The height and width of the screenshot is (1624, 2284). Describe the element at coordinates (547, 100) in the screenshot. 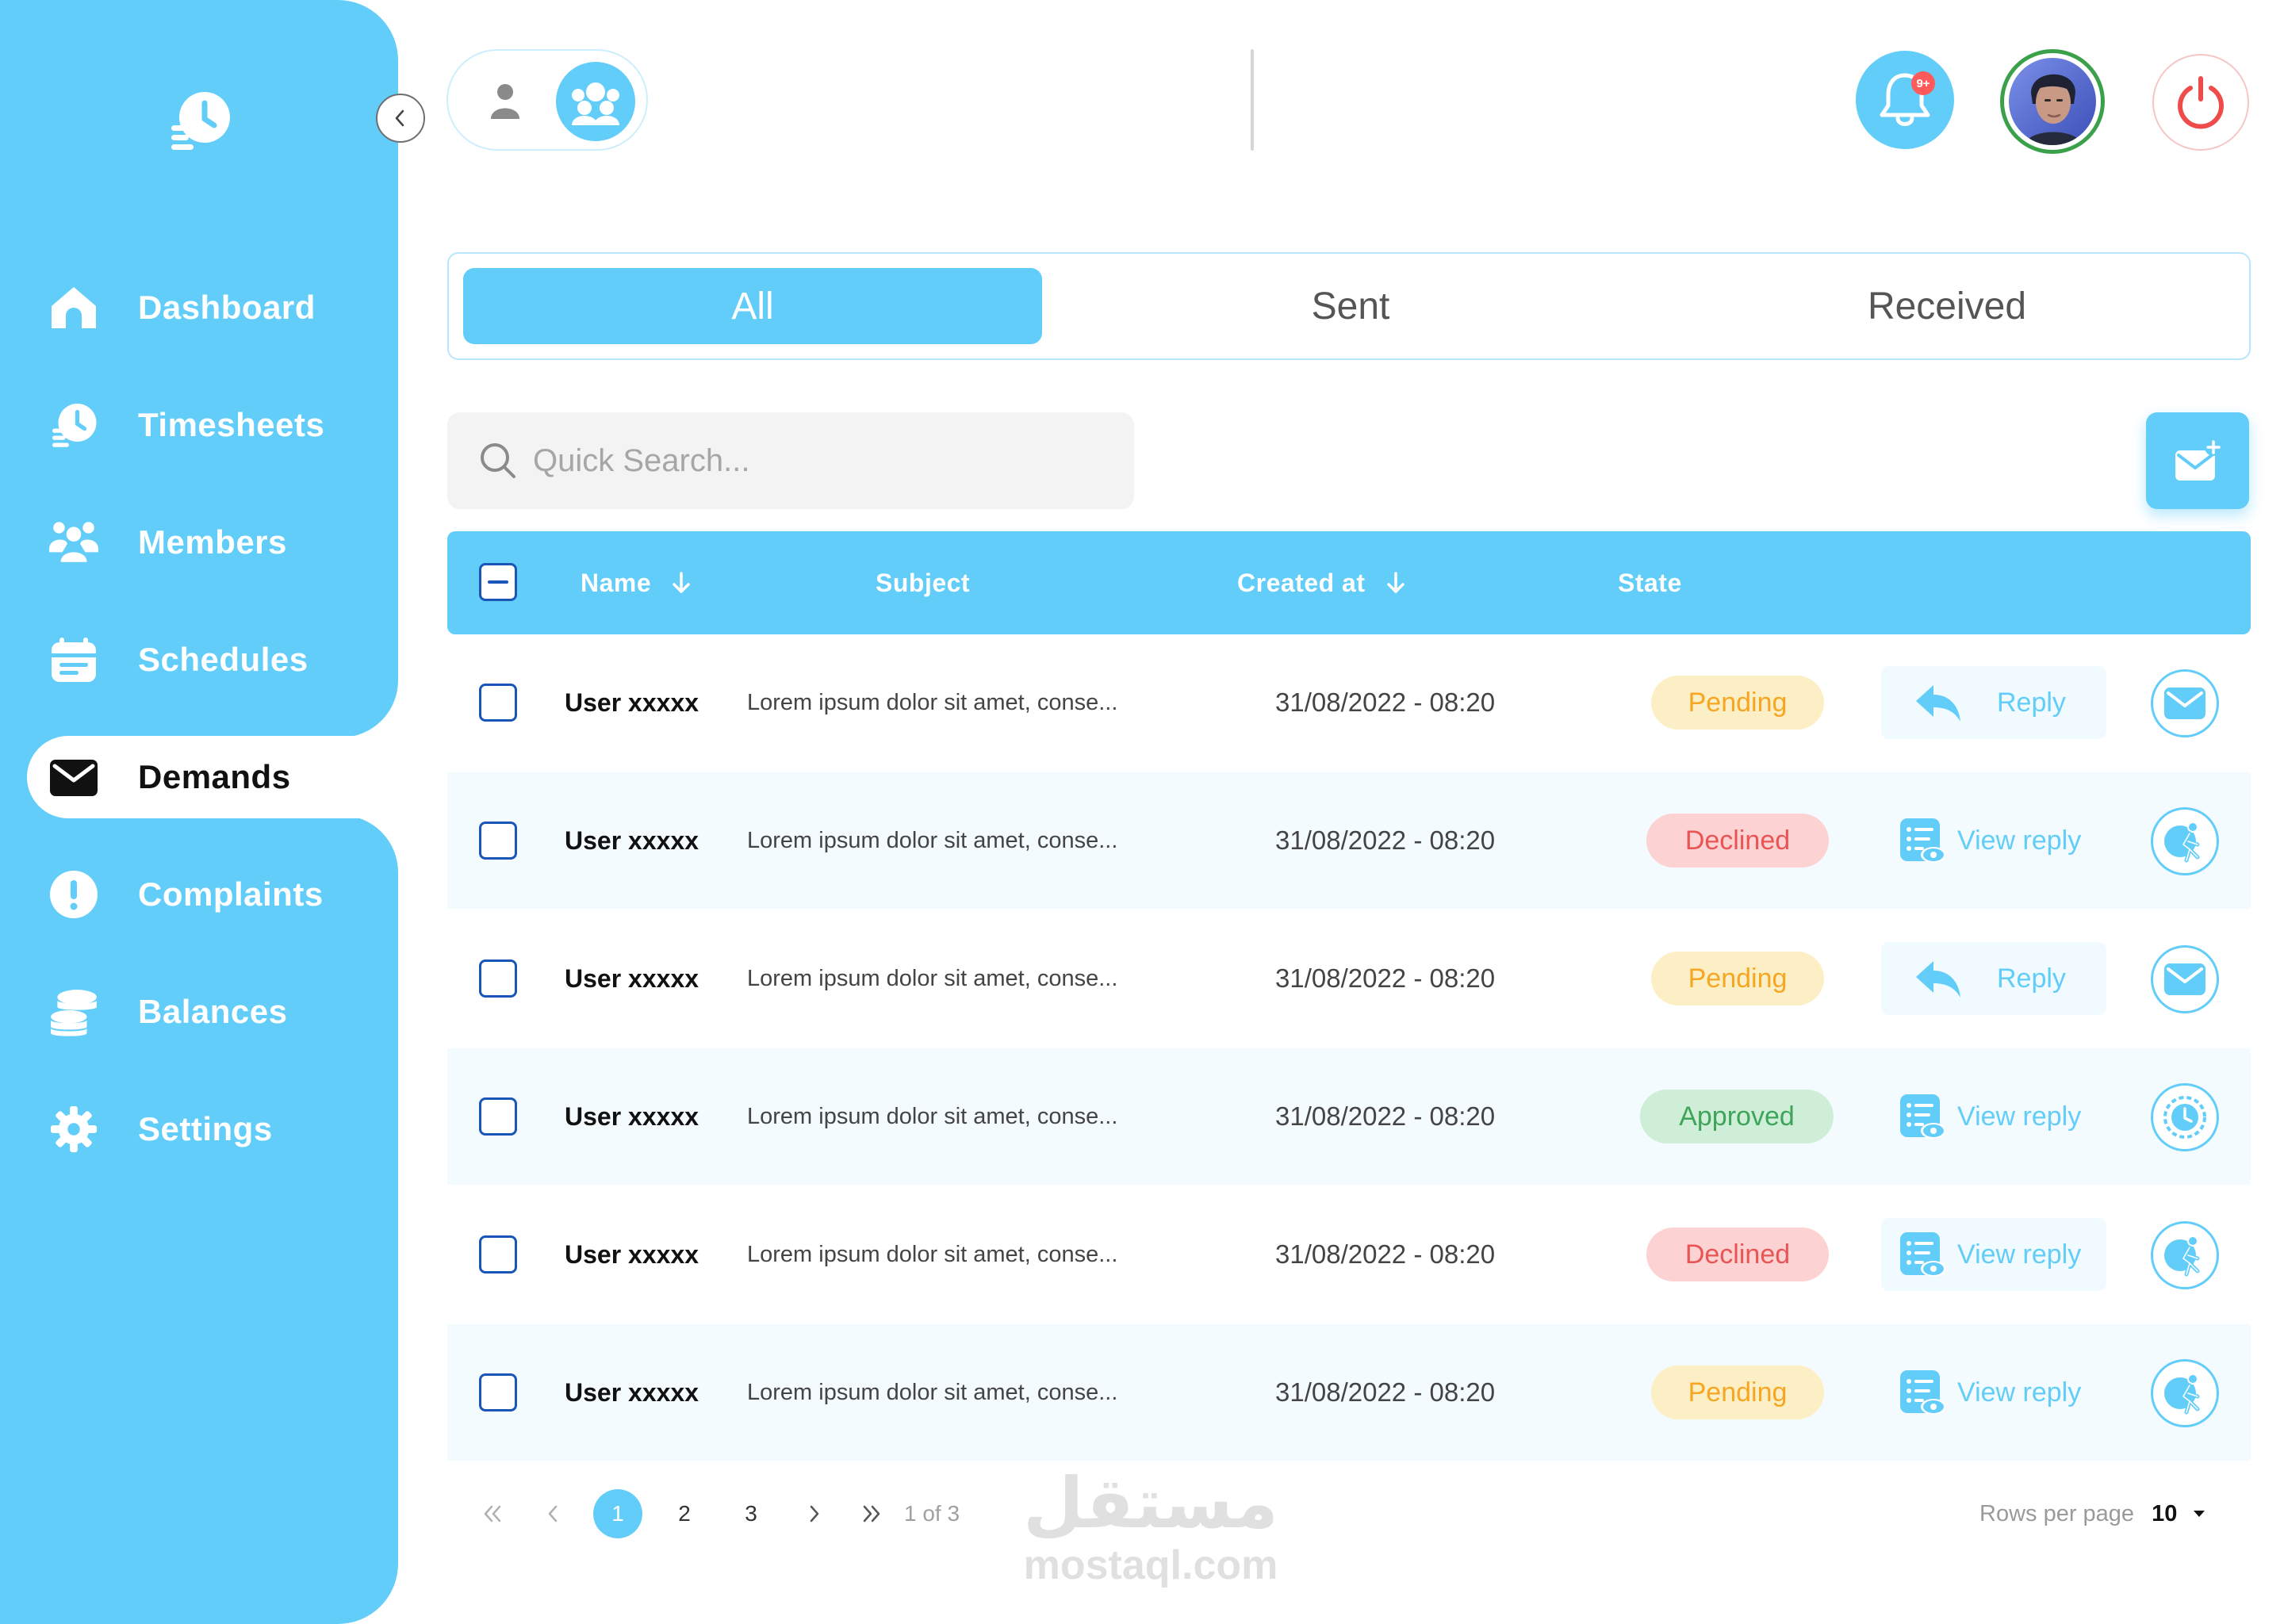

I see `view-mode-toggle` at that location.